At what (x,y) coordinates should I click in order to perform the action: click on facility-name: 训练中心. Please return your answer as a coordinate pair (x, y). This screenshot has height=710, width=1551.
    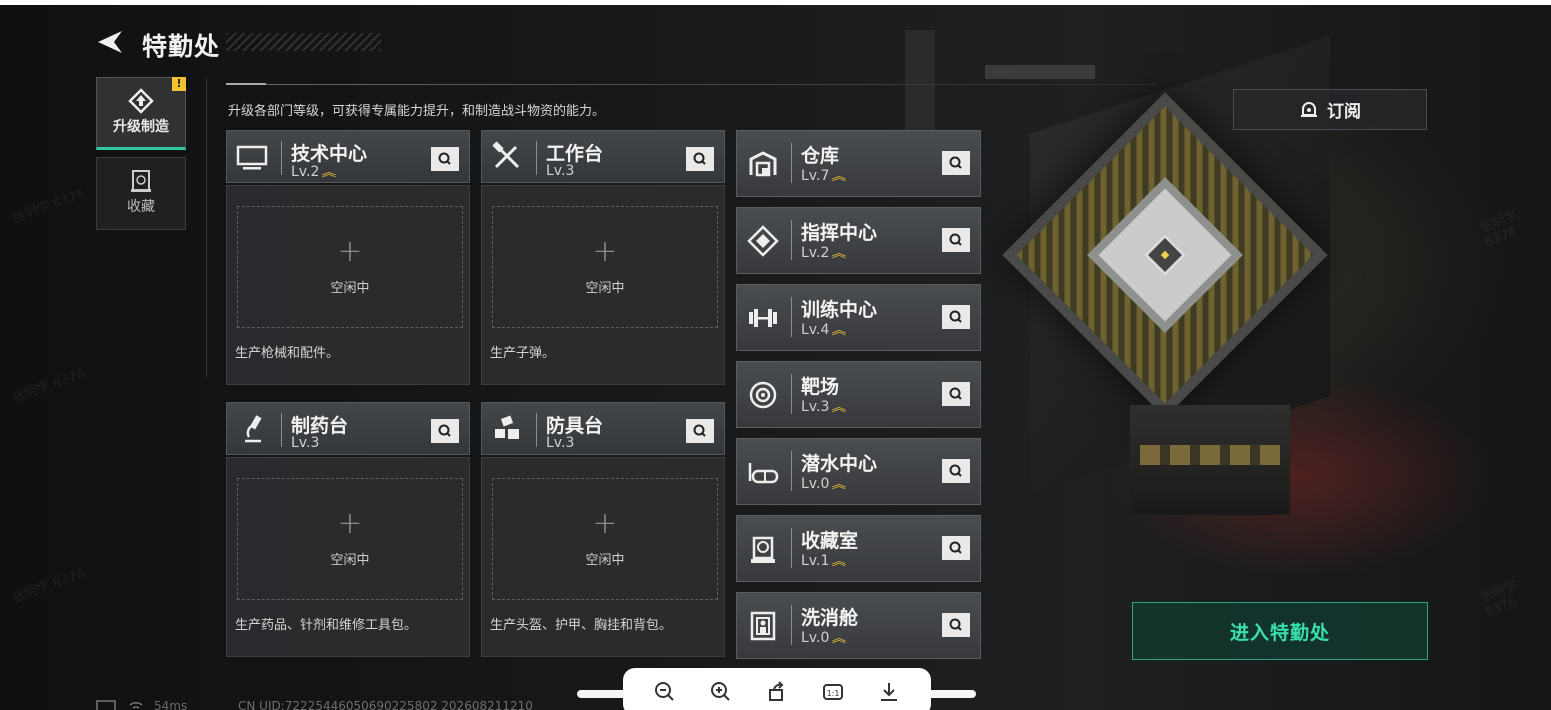
    Looking at the image, I should click on (839, 310).